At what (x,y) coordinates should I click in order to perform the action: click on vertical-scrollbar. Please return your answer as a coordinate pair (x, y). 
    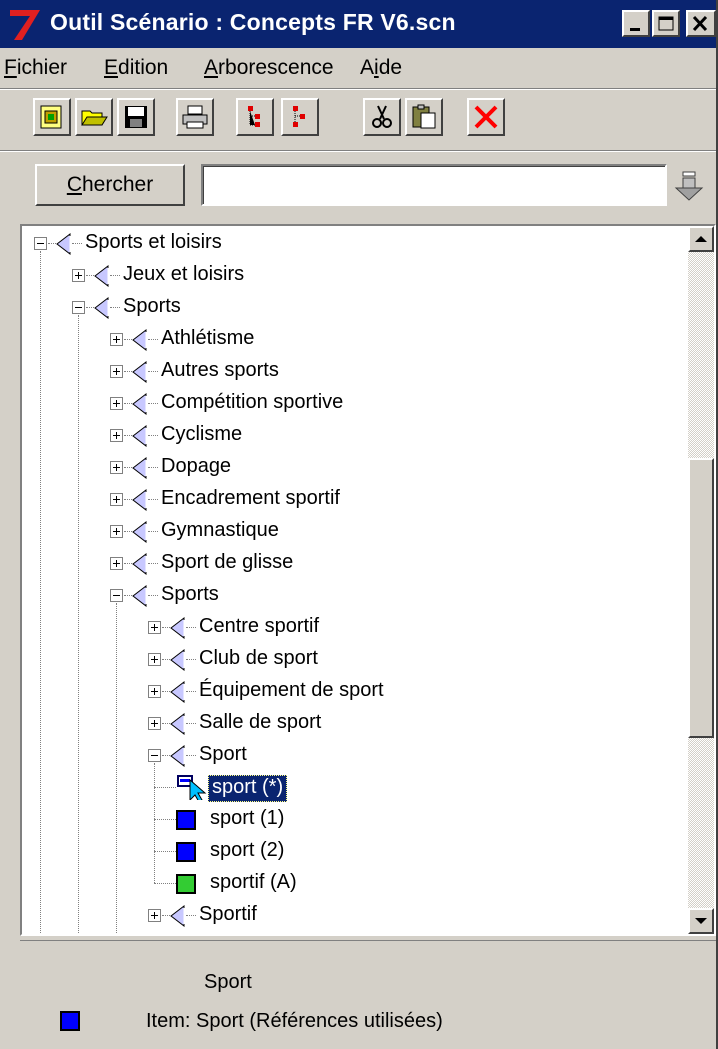
    Looking at the image, I should click on (701, 580).